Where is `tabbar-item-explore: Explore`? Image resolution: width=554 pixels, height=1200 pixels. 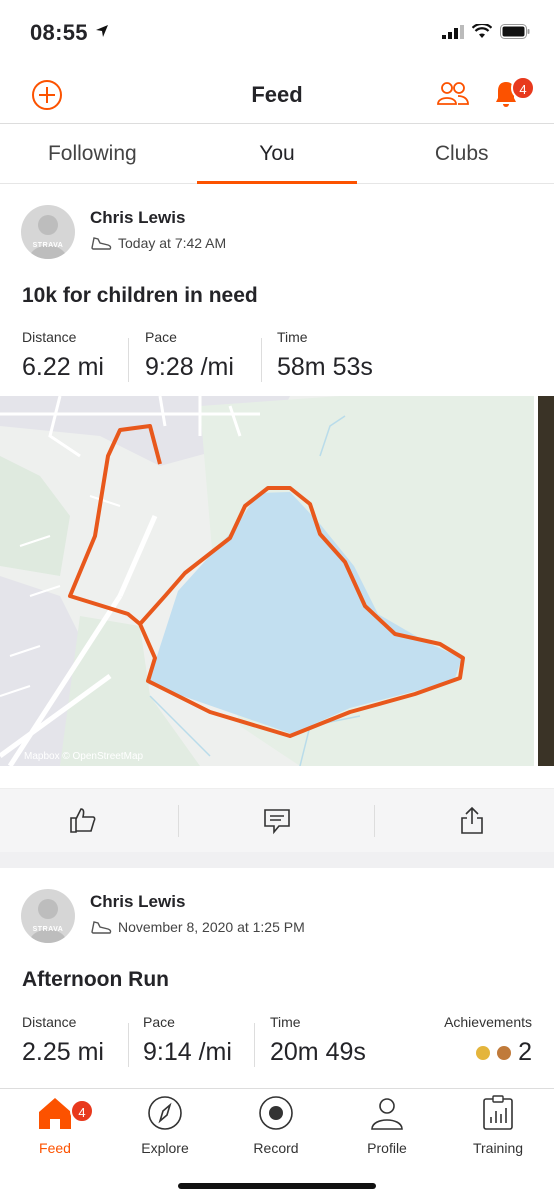
tabbar-item-explore: Explore is located at coordinates (165, 1125).